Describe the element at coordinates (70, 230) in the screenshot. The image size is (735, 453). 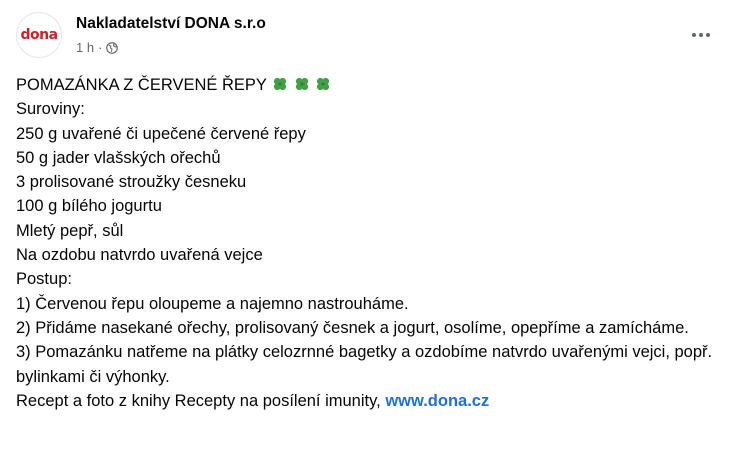
I see `post-text-line: Mletý pepř, sůl` at that location.